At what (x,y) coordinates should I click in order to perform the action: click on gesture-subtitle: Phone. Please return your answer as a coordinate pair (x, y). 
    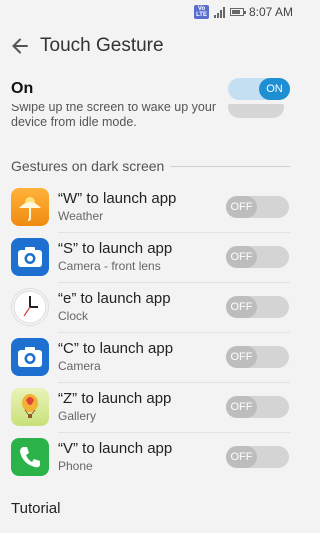
    Looking at the image, I should click on (75, 466).